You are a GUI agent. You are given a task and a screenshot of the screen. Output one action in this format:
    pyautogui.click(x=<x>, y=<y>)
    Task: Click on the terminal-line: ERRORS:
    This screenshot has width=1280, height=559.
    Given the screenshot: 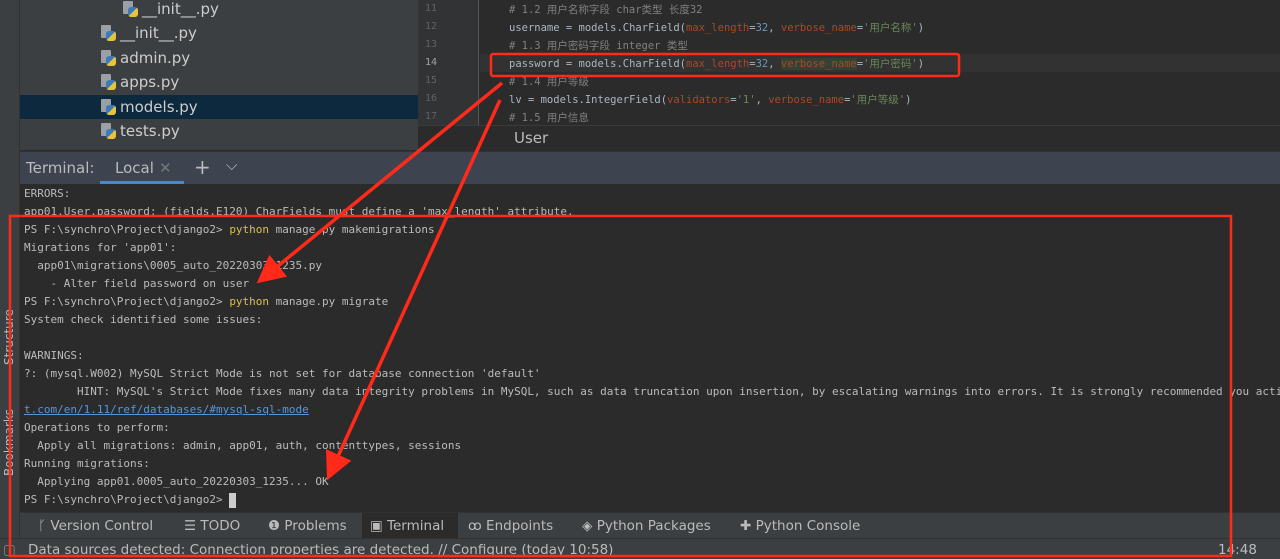 What is the action you would take?
    pyautogui.click(x=47, y=193)
    